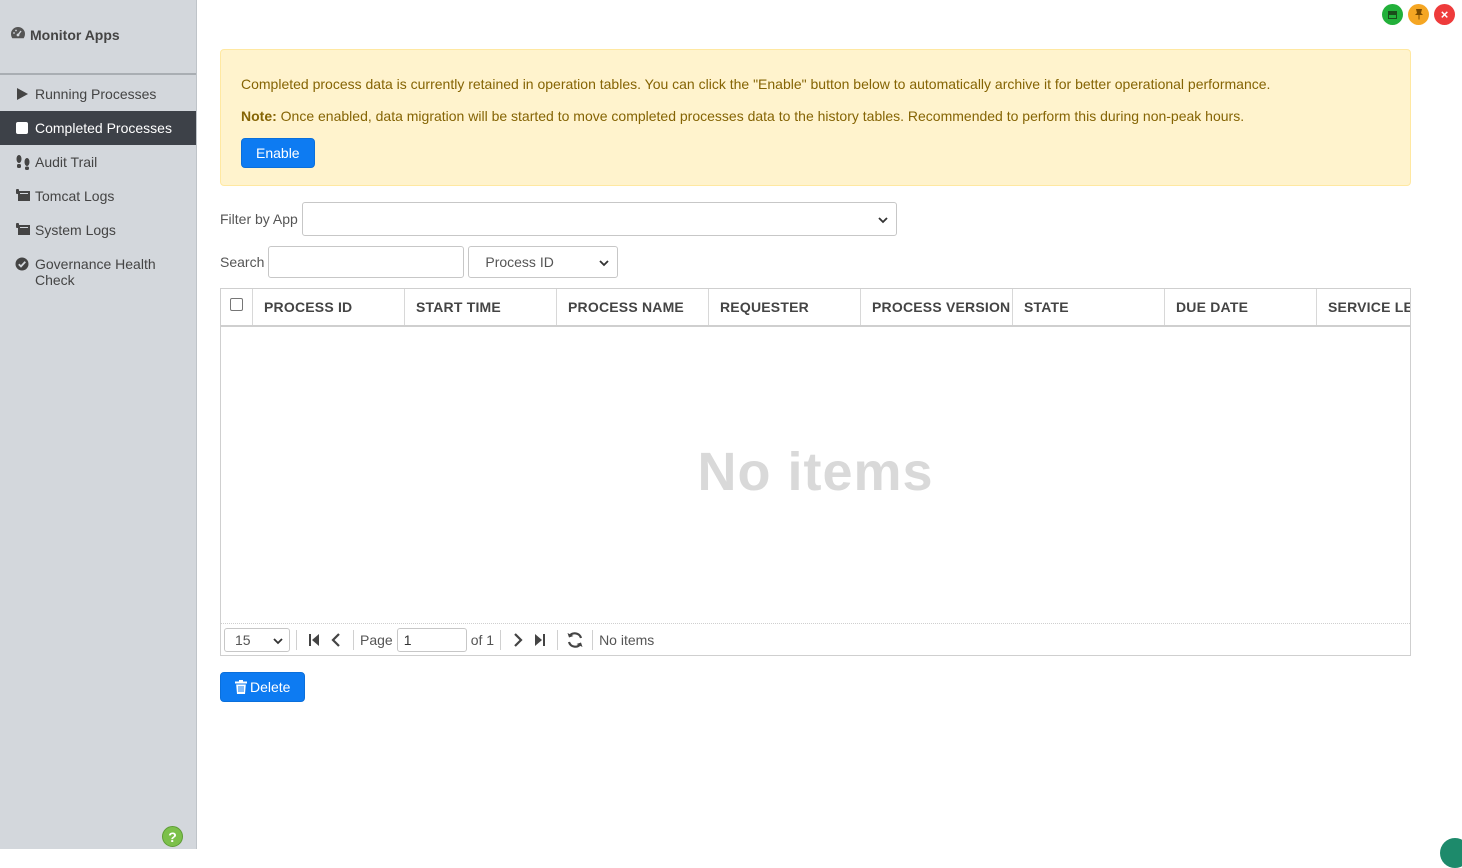  Describe the element at coordinates (242, 262) in the screenshot. I see `search-label: Search` at that location.